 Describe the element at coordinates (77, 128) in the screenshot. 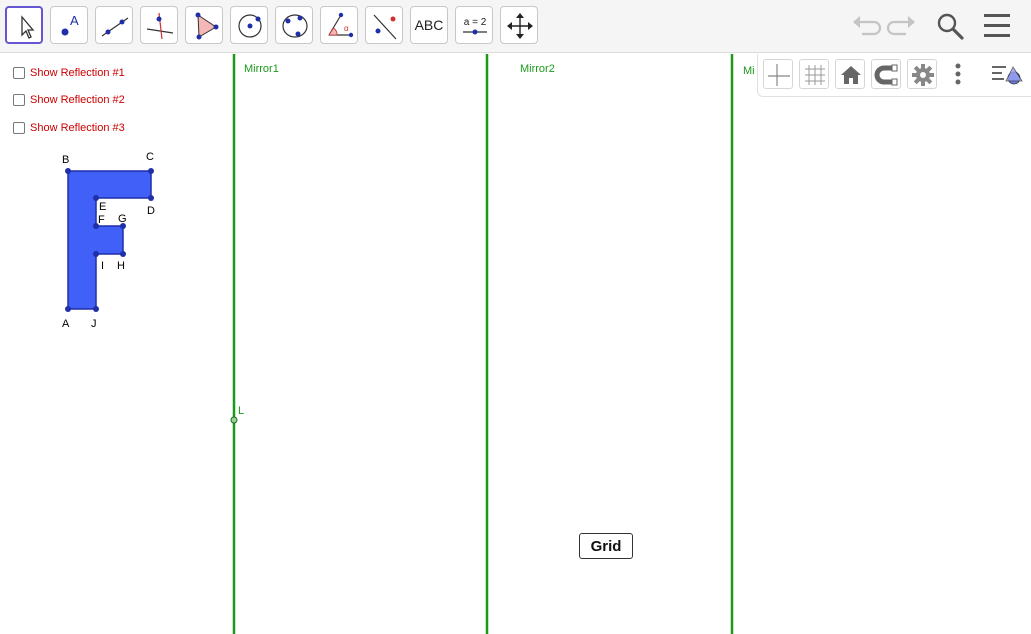

I see `checkbox-label: Show Reflection #3` at that location.